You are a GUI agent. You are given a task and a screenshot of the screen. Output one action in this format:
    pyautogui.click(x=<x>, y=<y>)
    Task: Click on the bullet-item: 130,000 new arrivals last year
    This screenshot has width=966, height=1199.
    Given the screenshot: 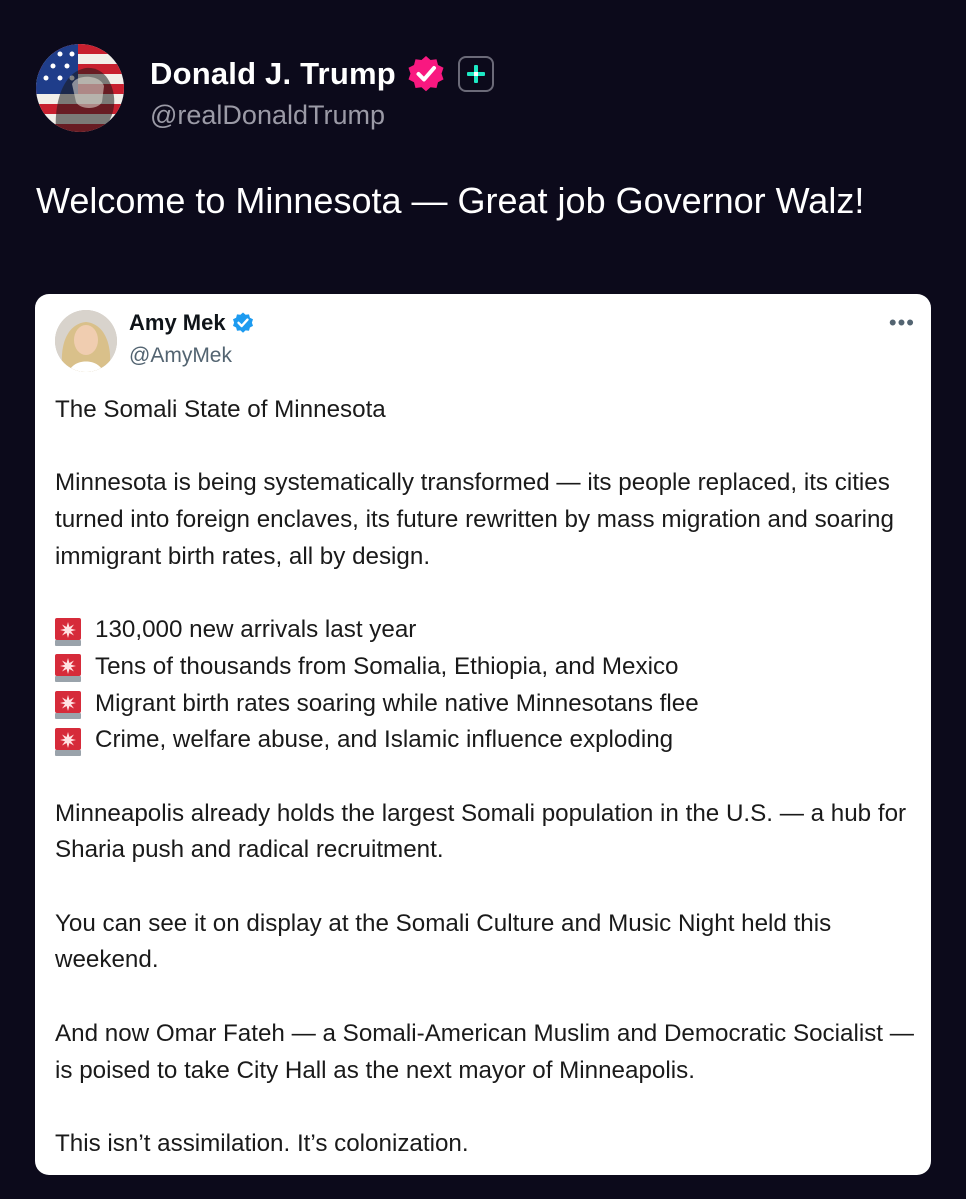 What is the action you would take?
    pyautogui.click(x=488, y=630)
    